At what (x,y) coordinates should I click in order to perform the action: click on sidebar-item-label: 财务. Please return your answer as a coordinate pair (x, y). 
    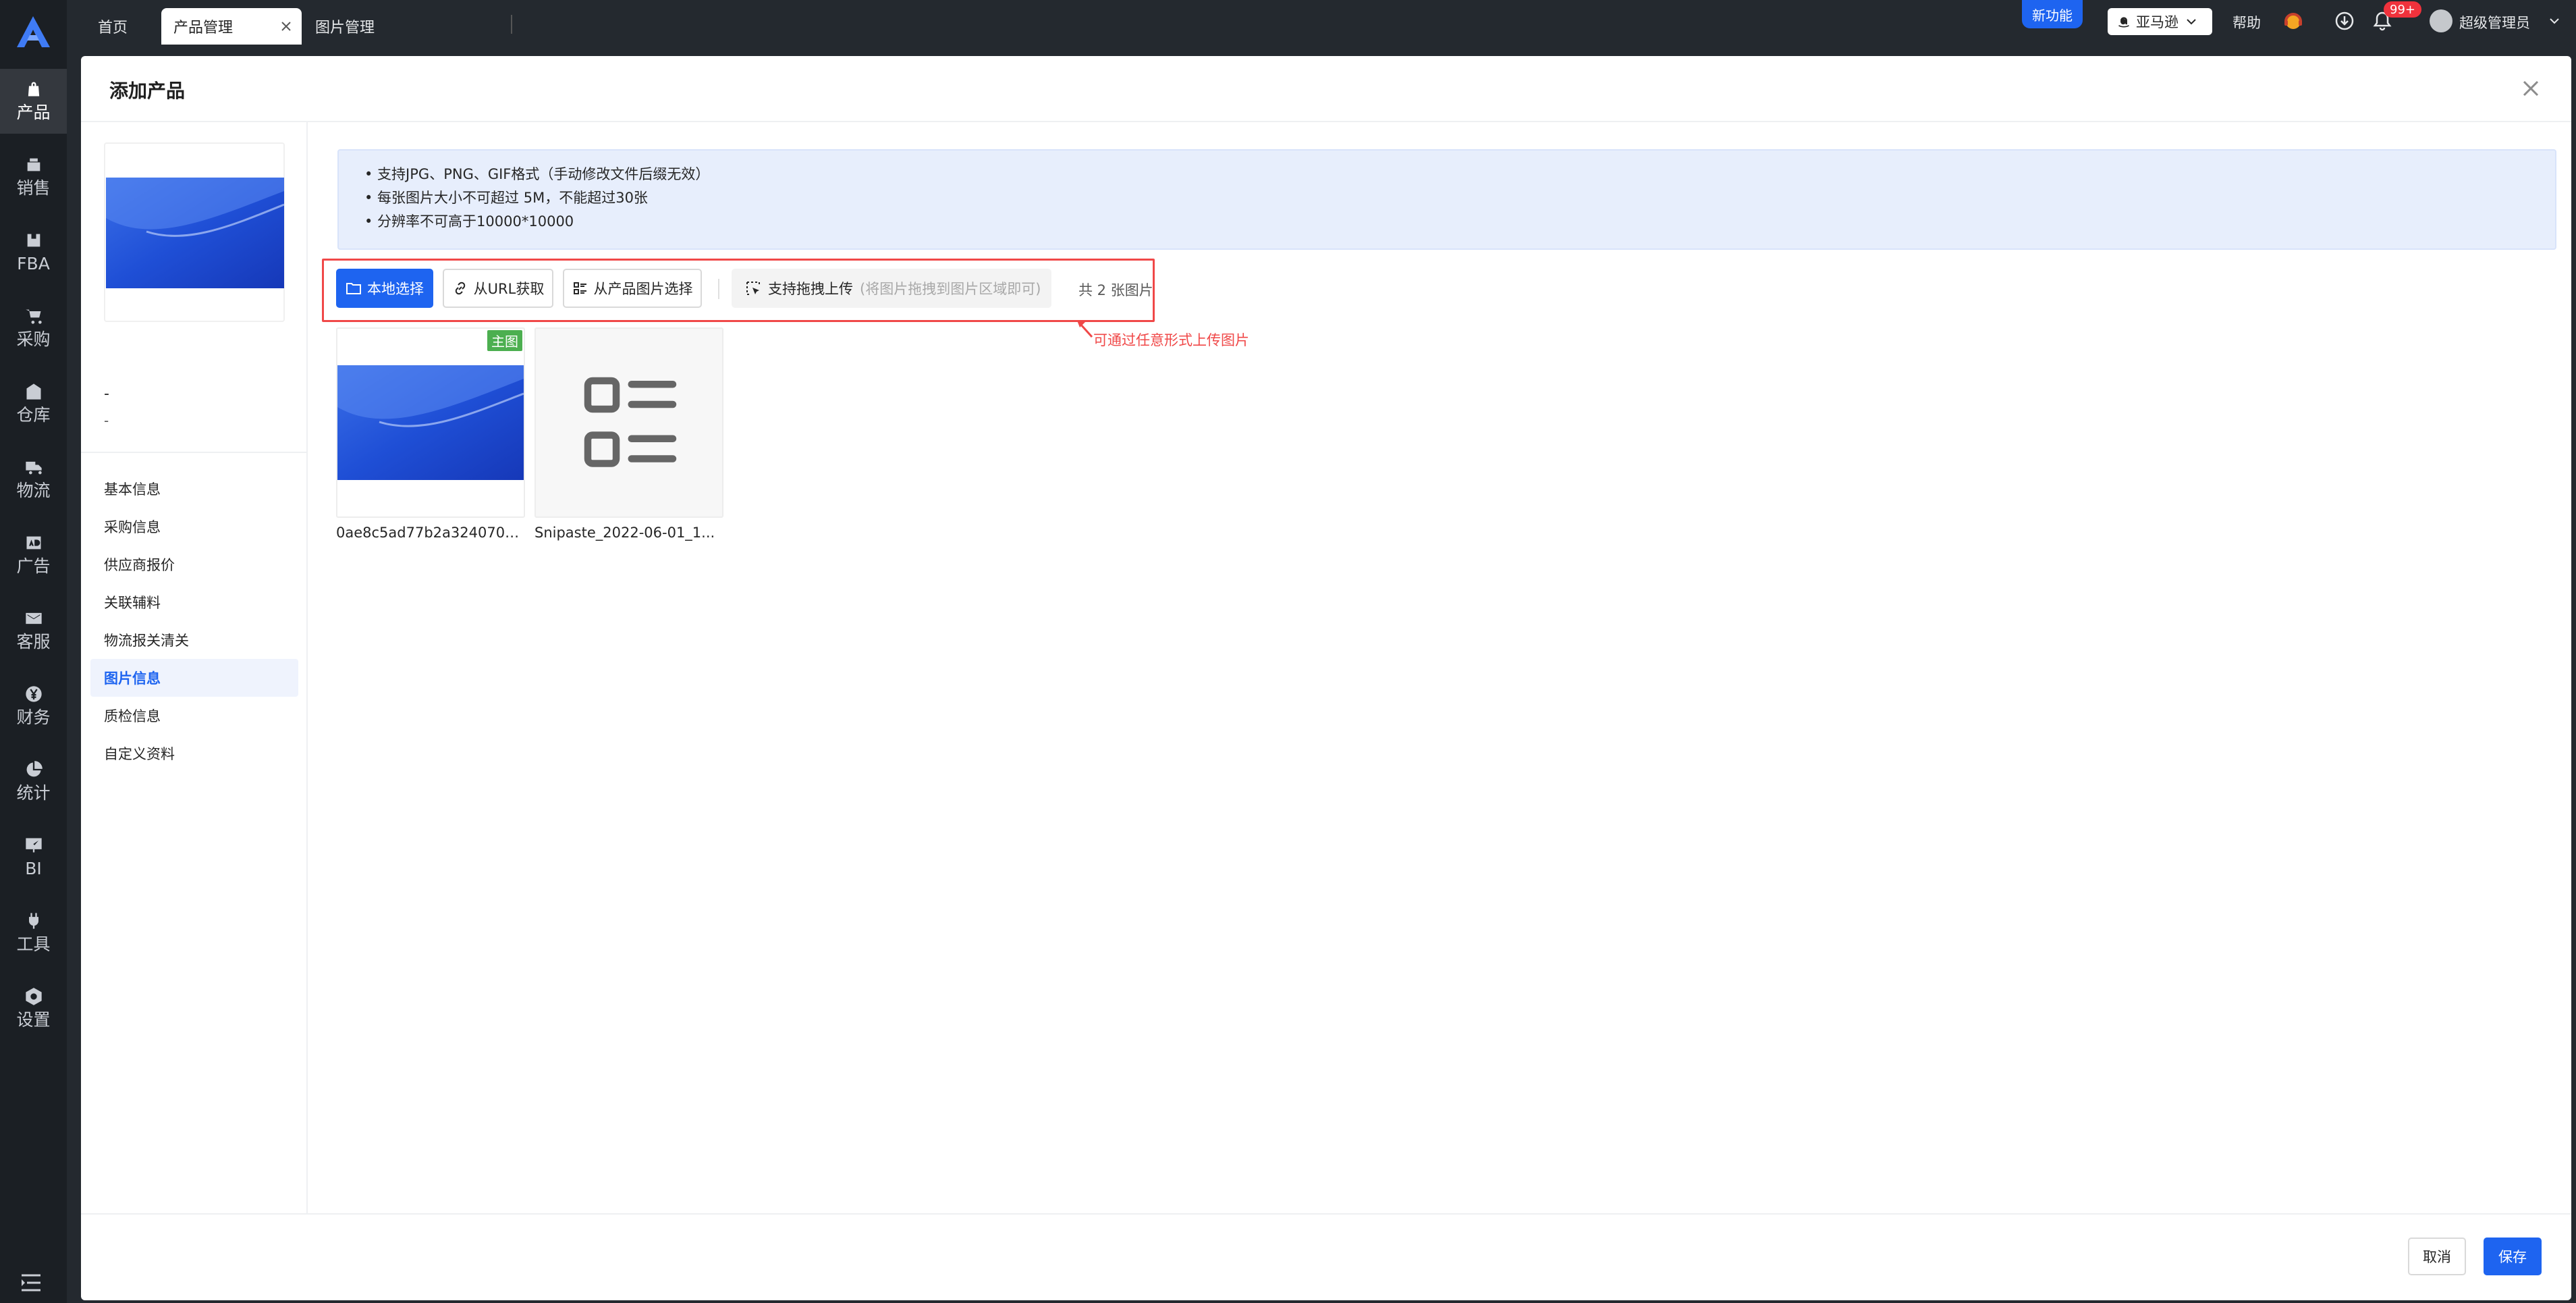
    Looking at the image, I should click on (33, 717).